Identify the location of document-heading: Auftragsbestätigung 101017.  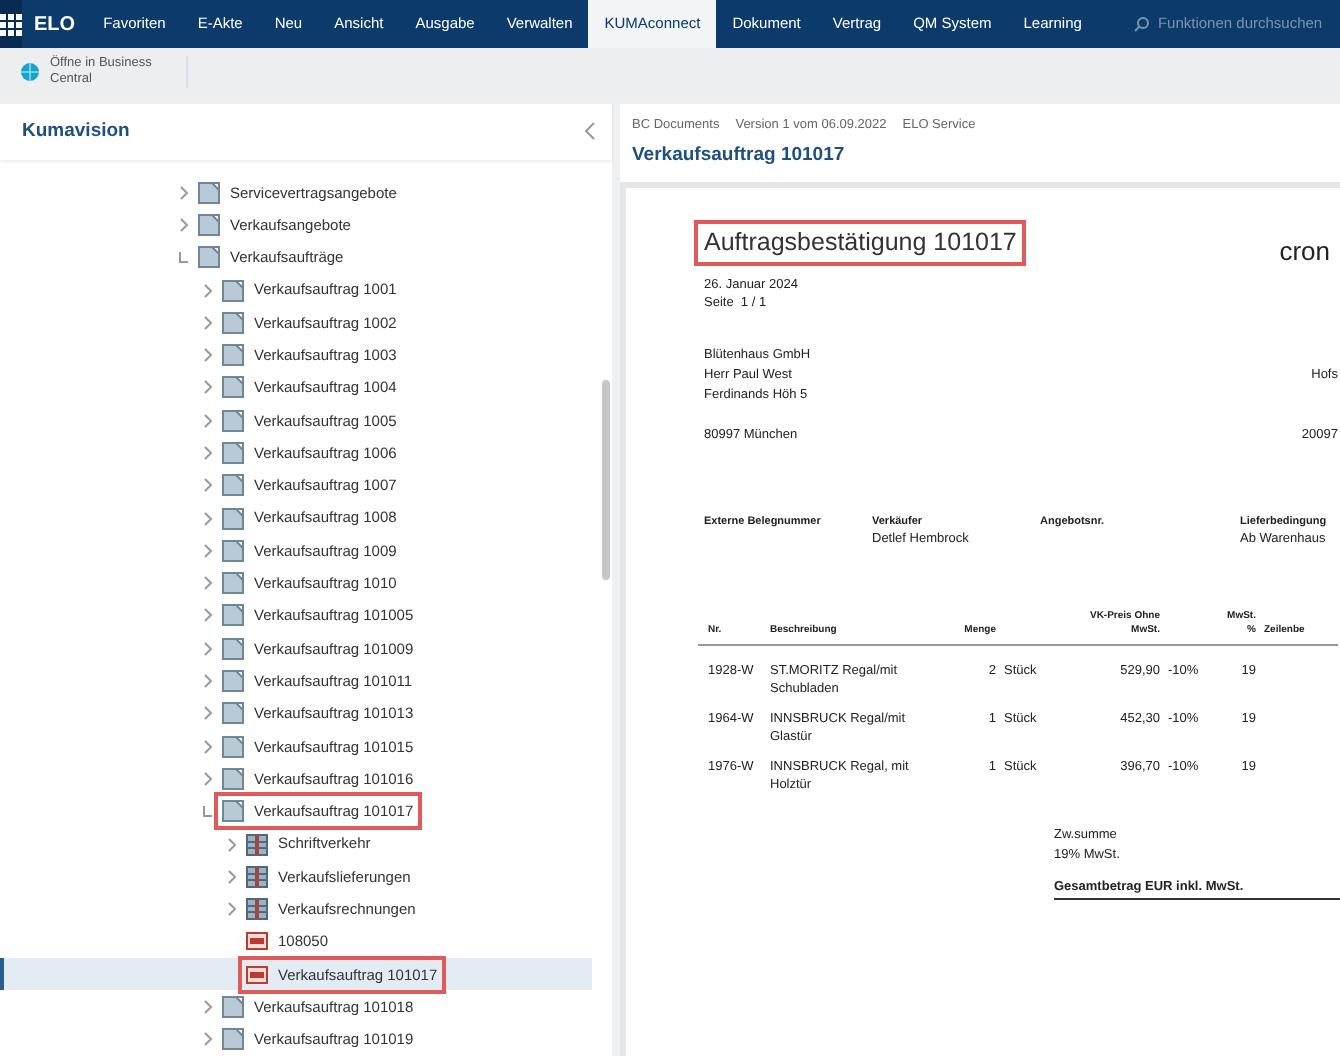
(860, 243).